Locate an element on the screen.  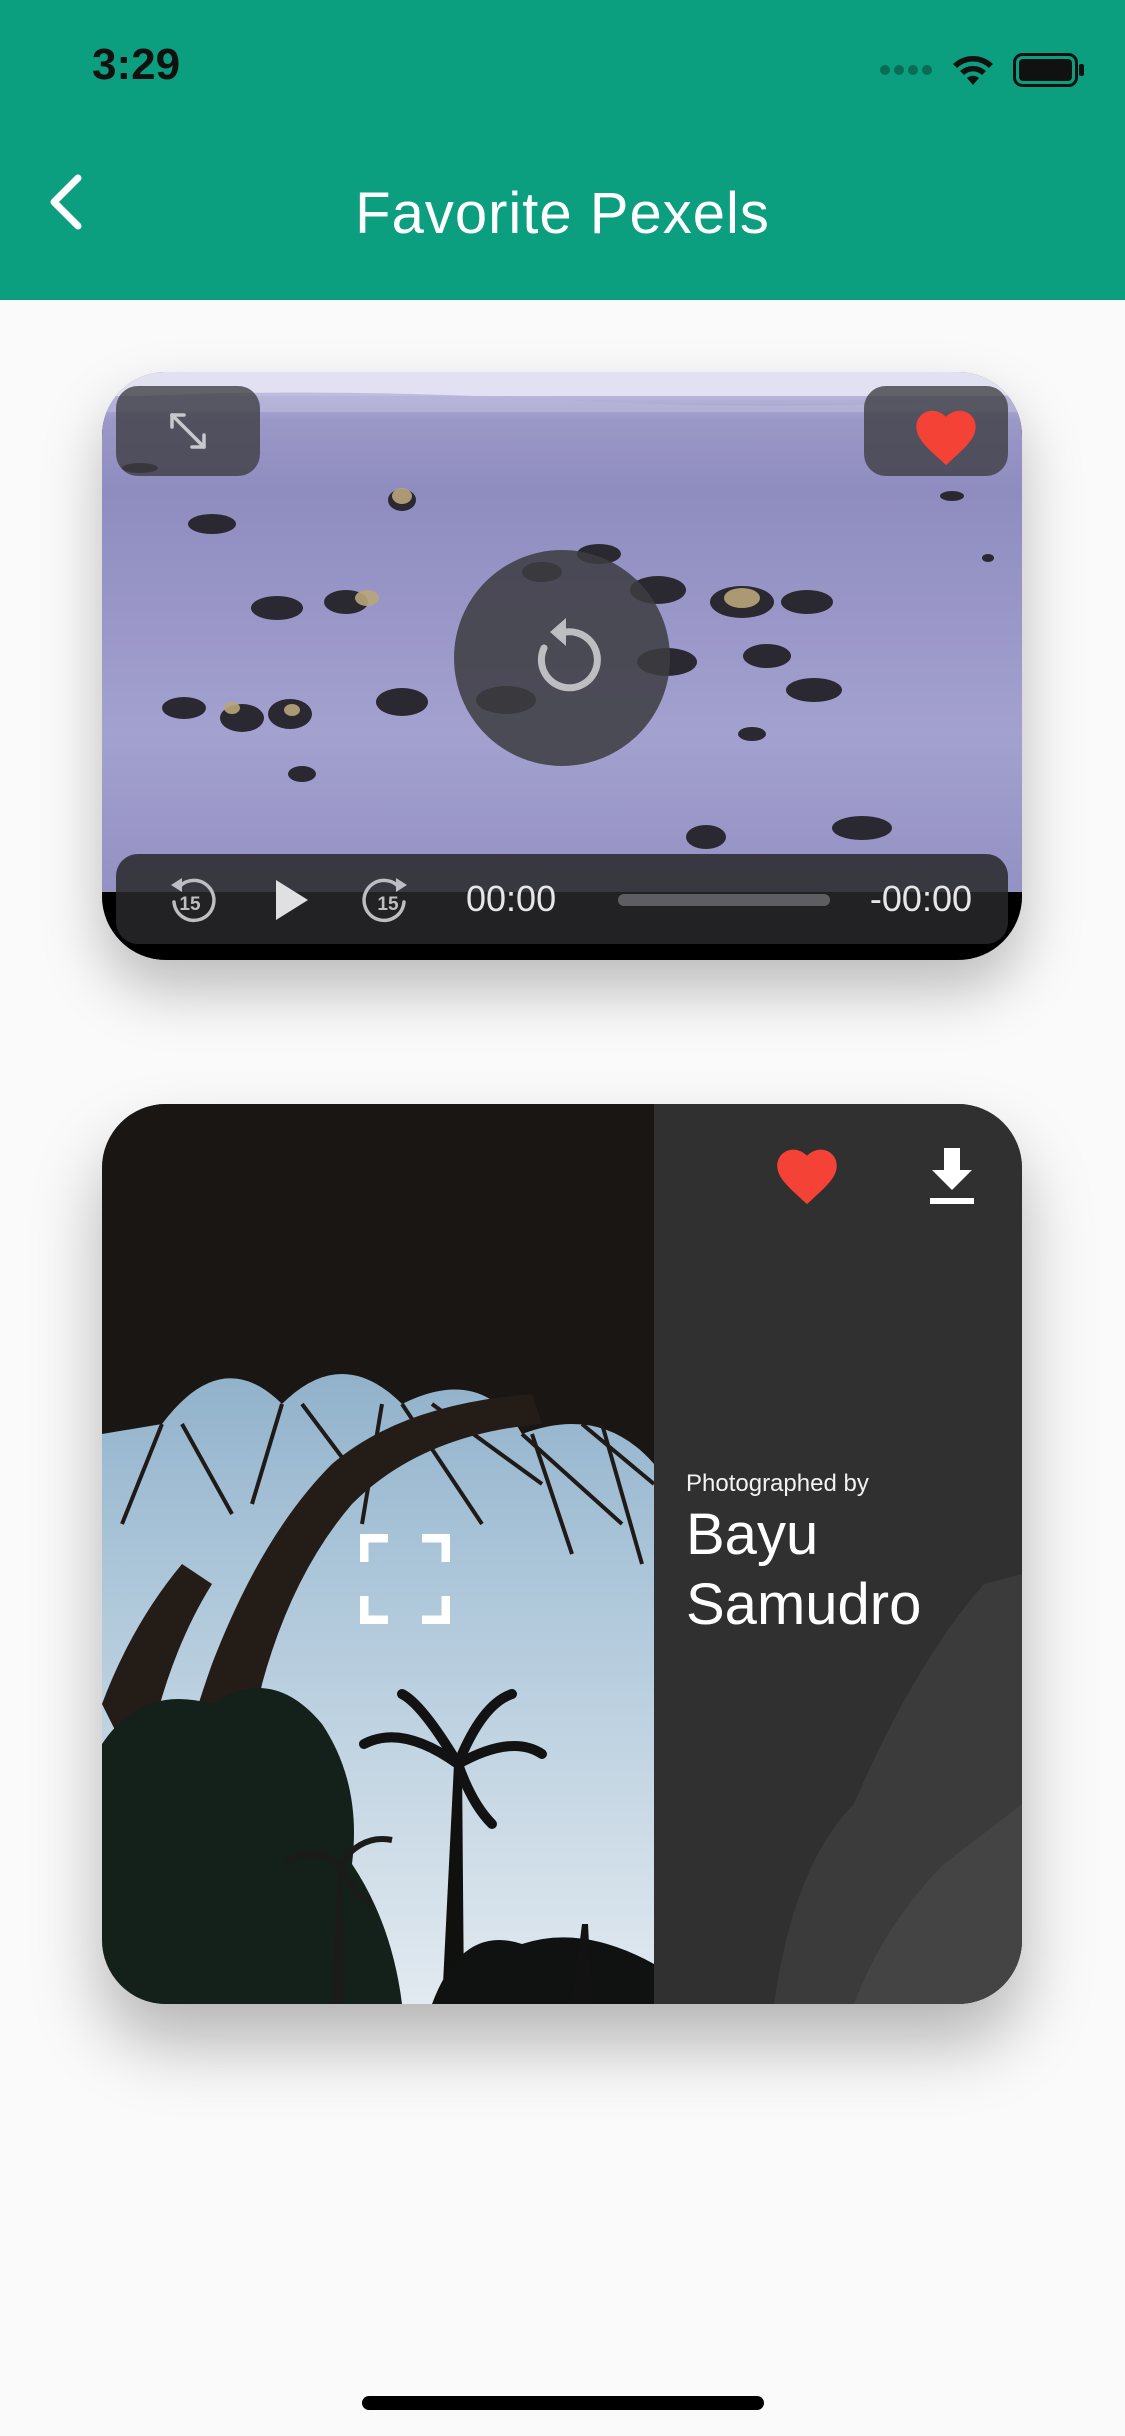
cellular-signal-icon is located at coordinates (906, 70).